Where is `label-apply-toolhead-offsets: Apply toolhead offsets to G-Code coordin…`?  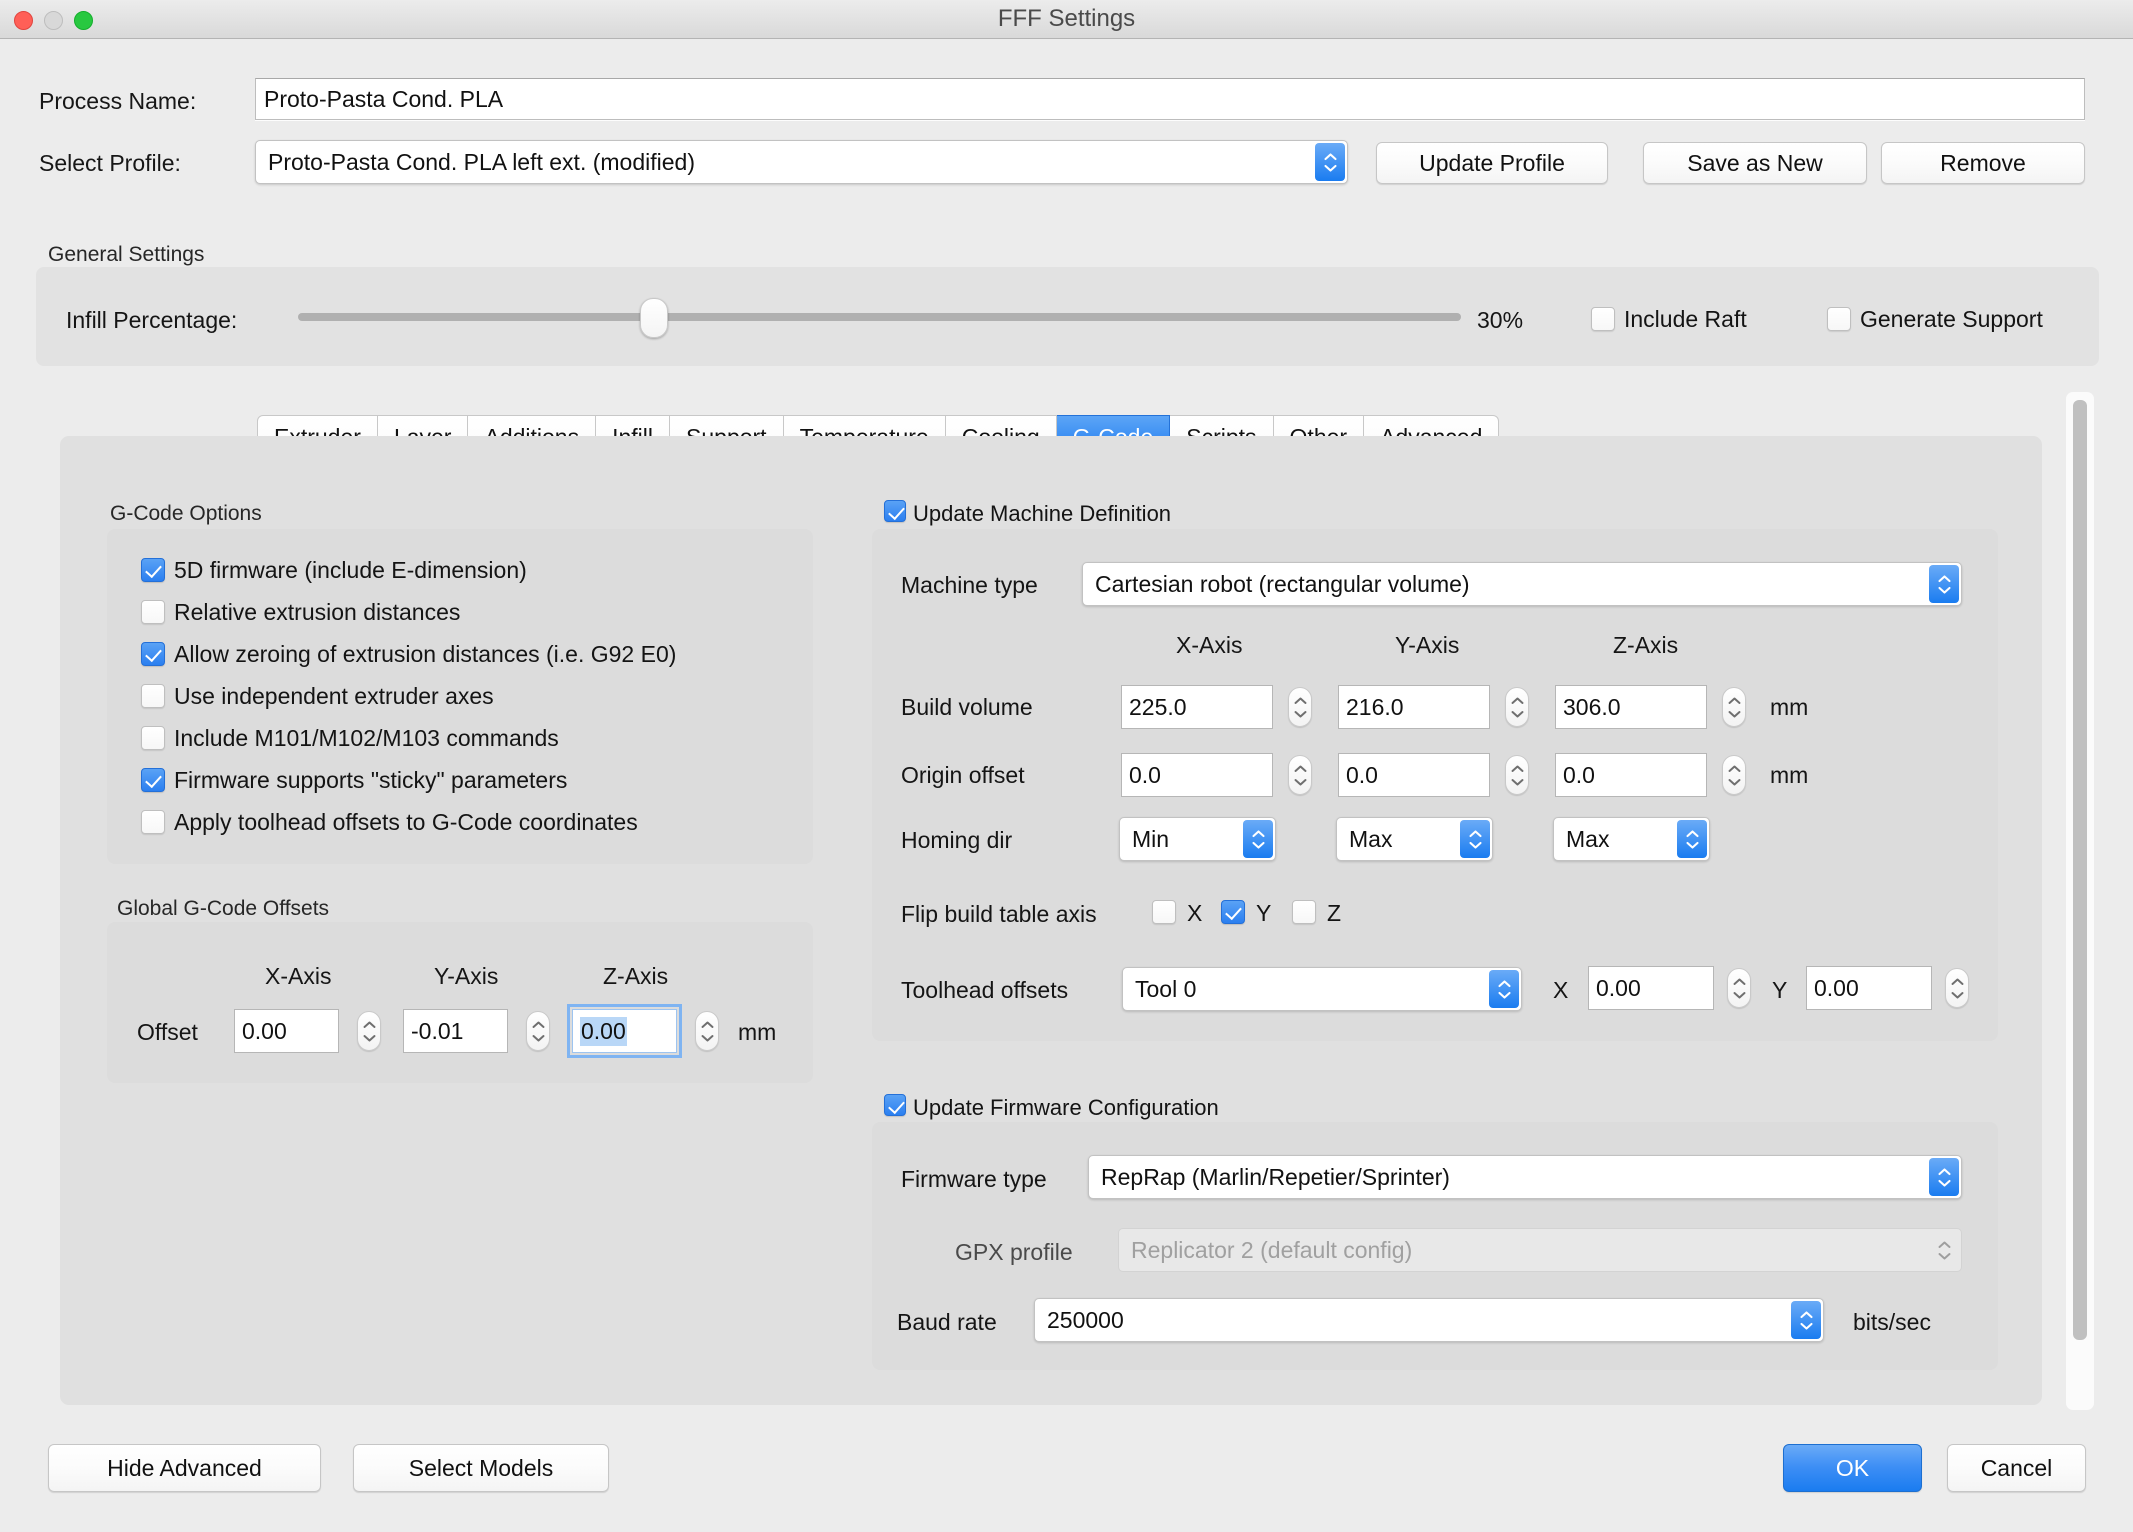
label-apply-toolhead-offsets: Apply toolhead offsets to G-Code coordin… is located at coordinates (406, 822).